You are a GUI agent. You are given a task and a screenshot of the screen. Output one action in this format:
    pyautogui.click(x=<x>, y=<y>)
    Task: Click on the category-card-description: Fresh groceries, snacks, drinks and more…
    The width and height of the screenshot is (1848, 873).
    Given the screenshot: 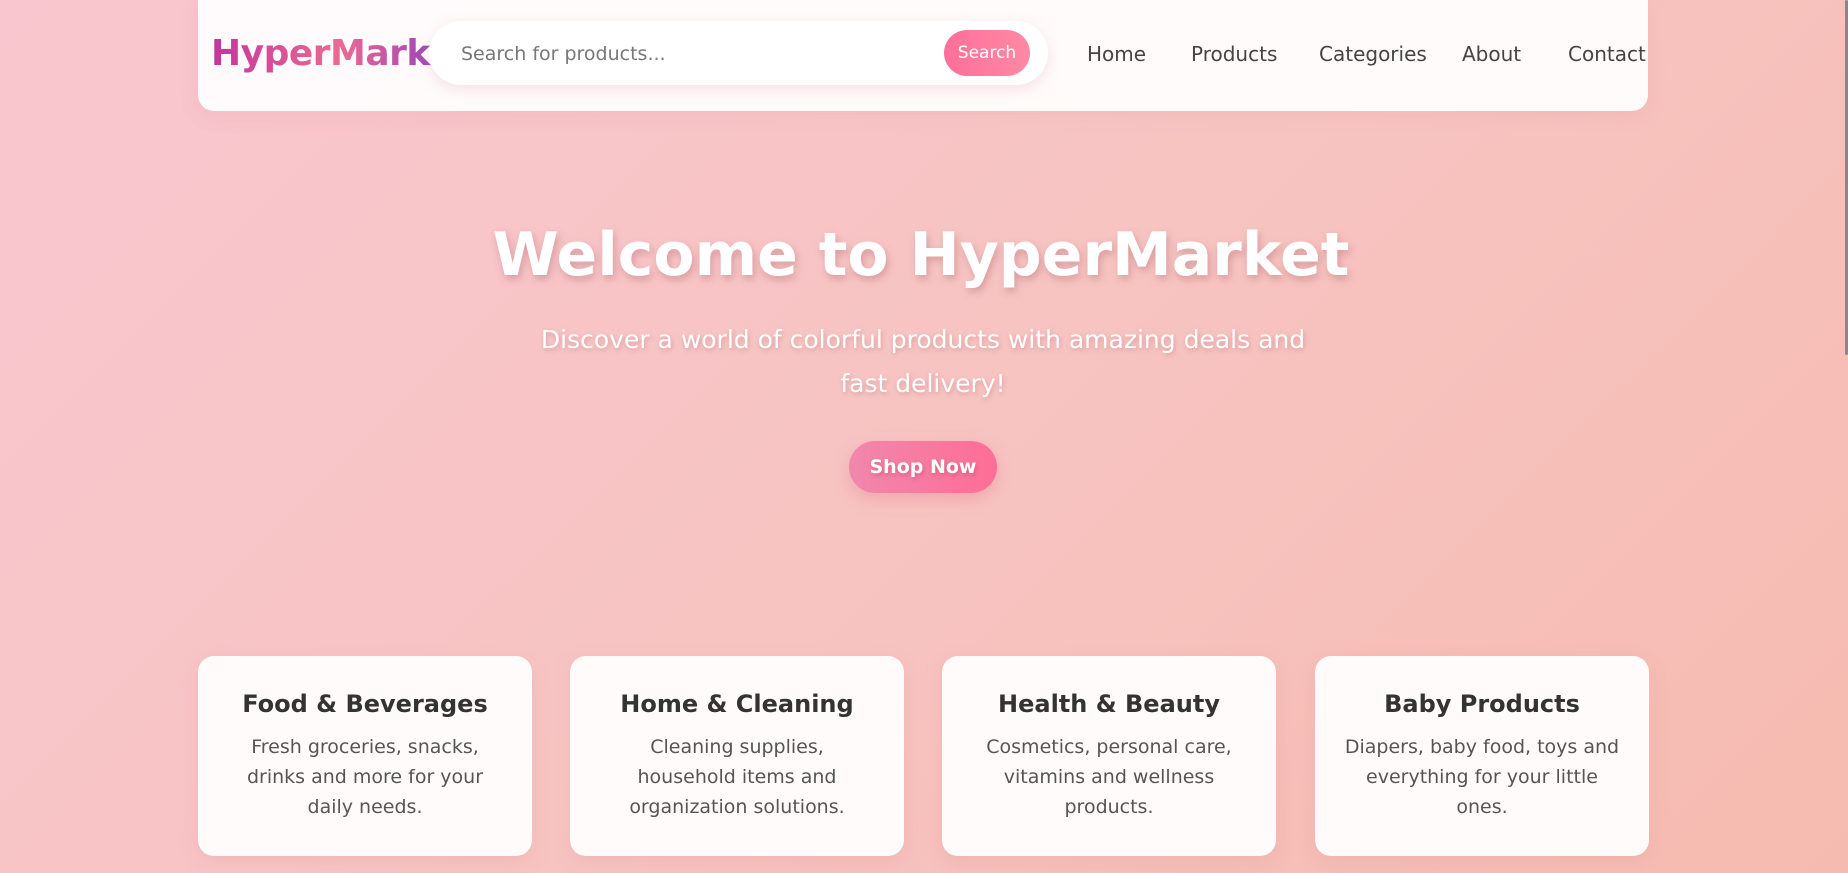 What is the action you would take?
    pyautogui.click(x=365, y=777)
    